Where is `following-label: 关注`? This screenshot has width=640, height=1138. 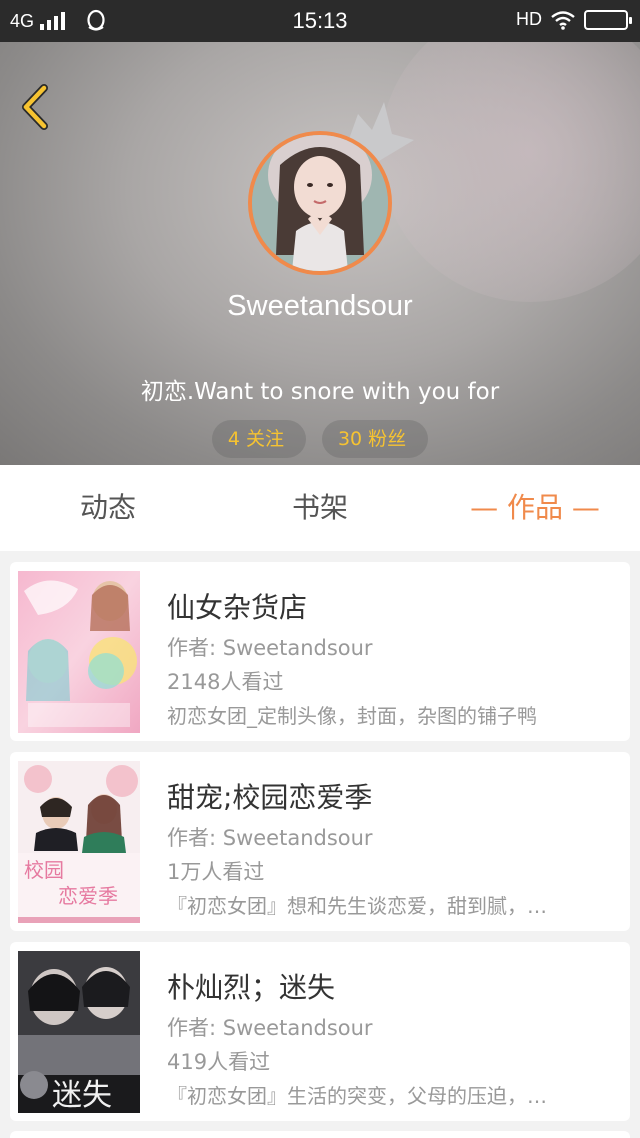
following-label: 关注 is located at coordinates (264, 439).